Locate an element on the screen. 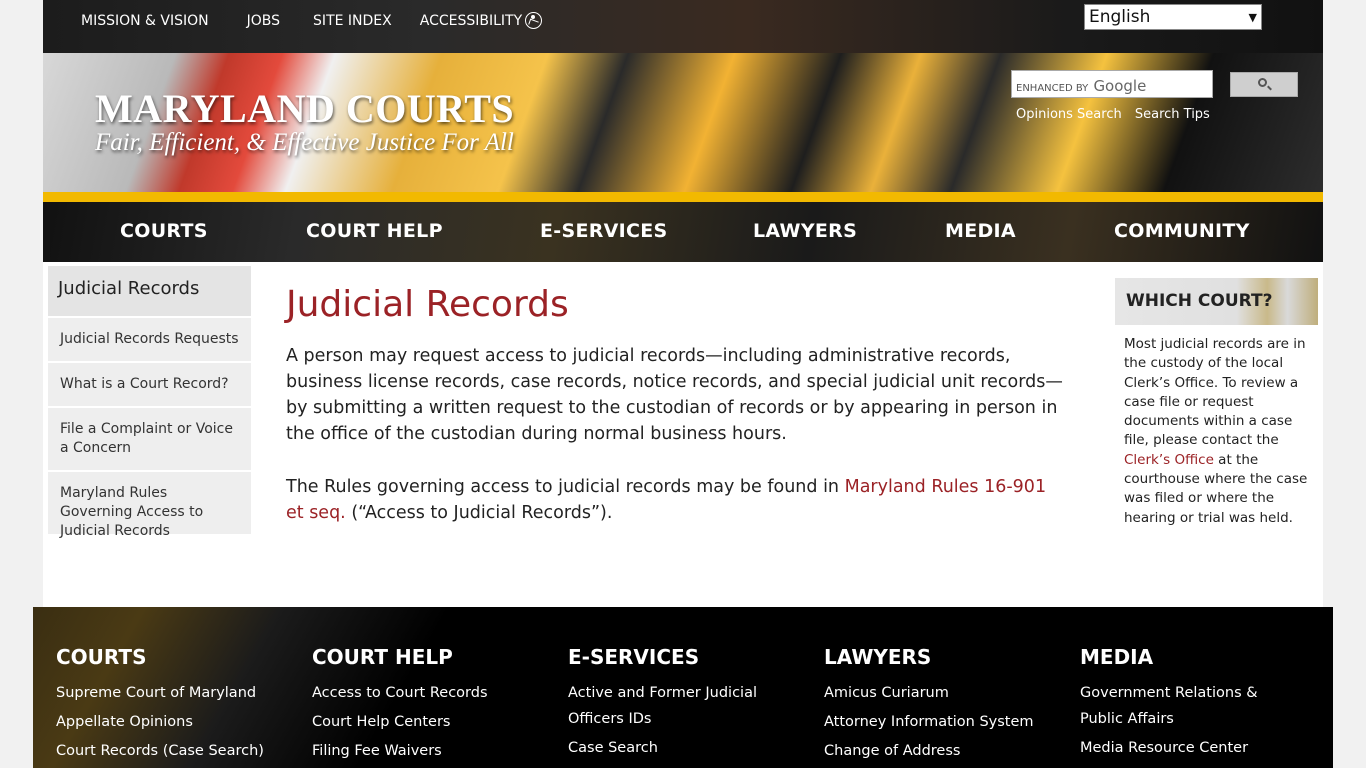  clerks-office-link: Clerk’s Office is located at coordinates (1169, 460).